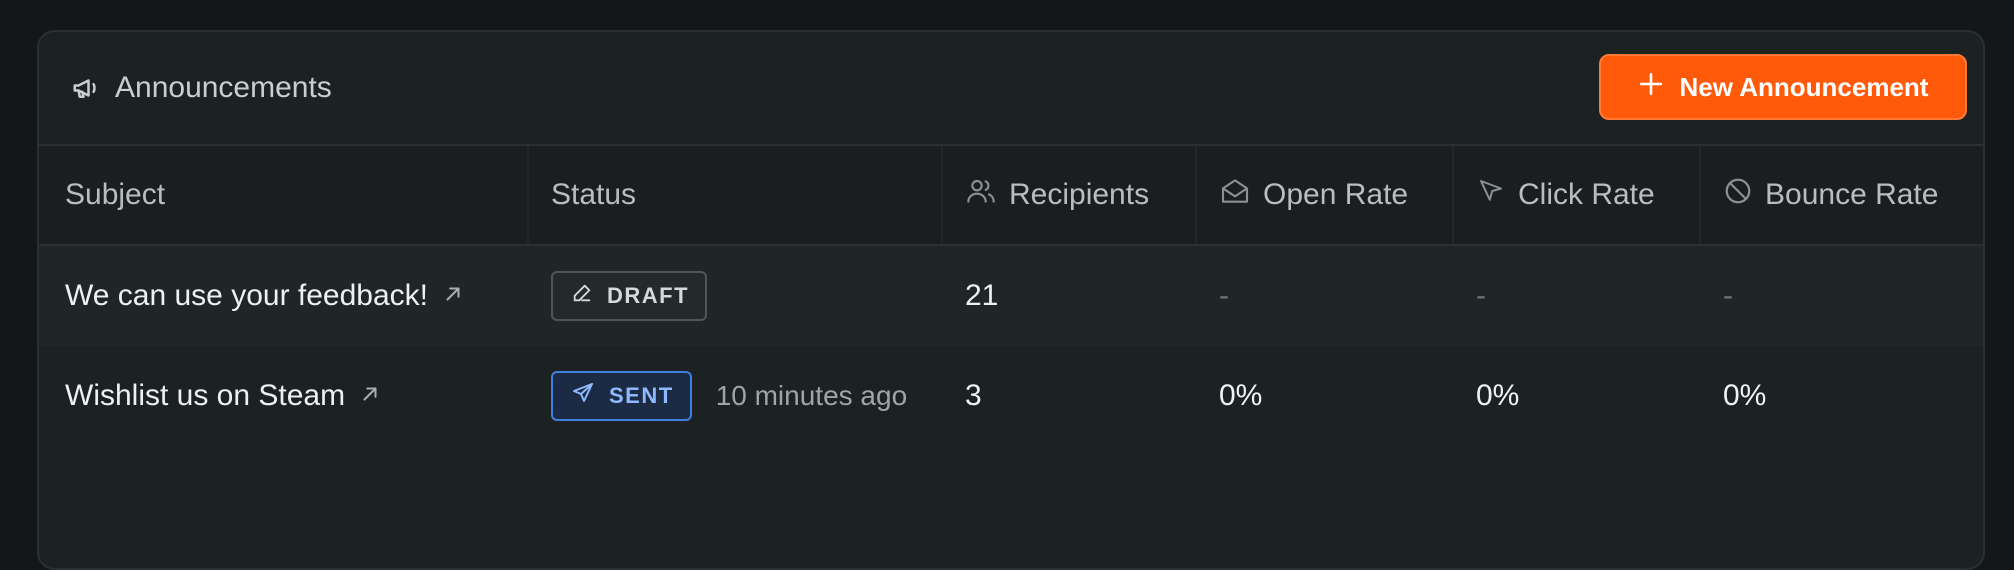 The height and width of the screenshot is (570, 2014). I want to click on status-cell: DRAFT, so click(629, 296).